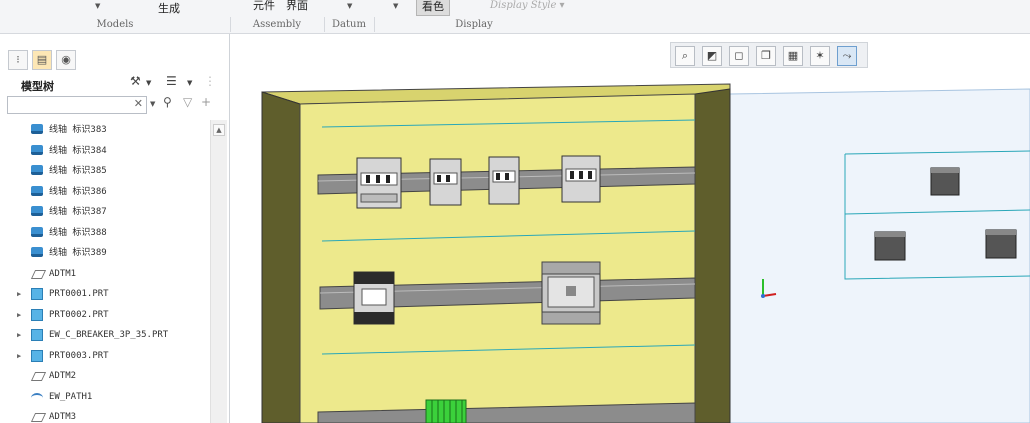 The height and width of the screenshot is (423, 1030). I want to click on tree-filter-icon: ⋮, so click(210, 81).